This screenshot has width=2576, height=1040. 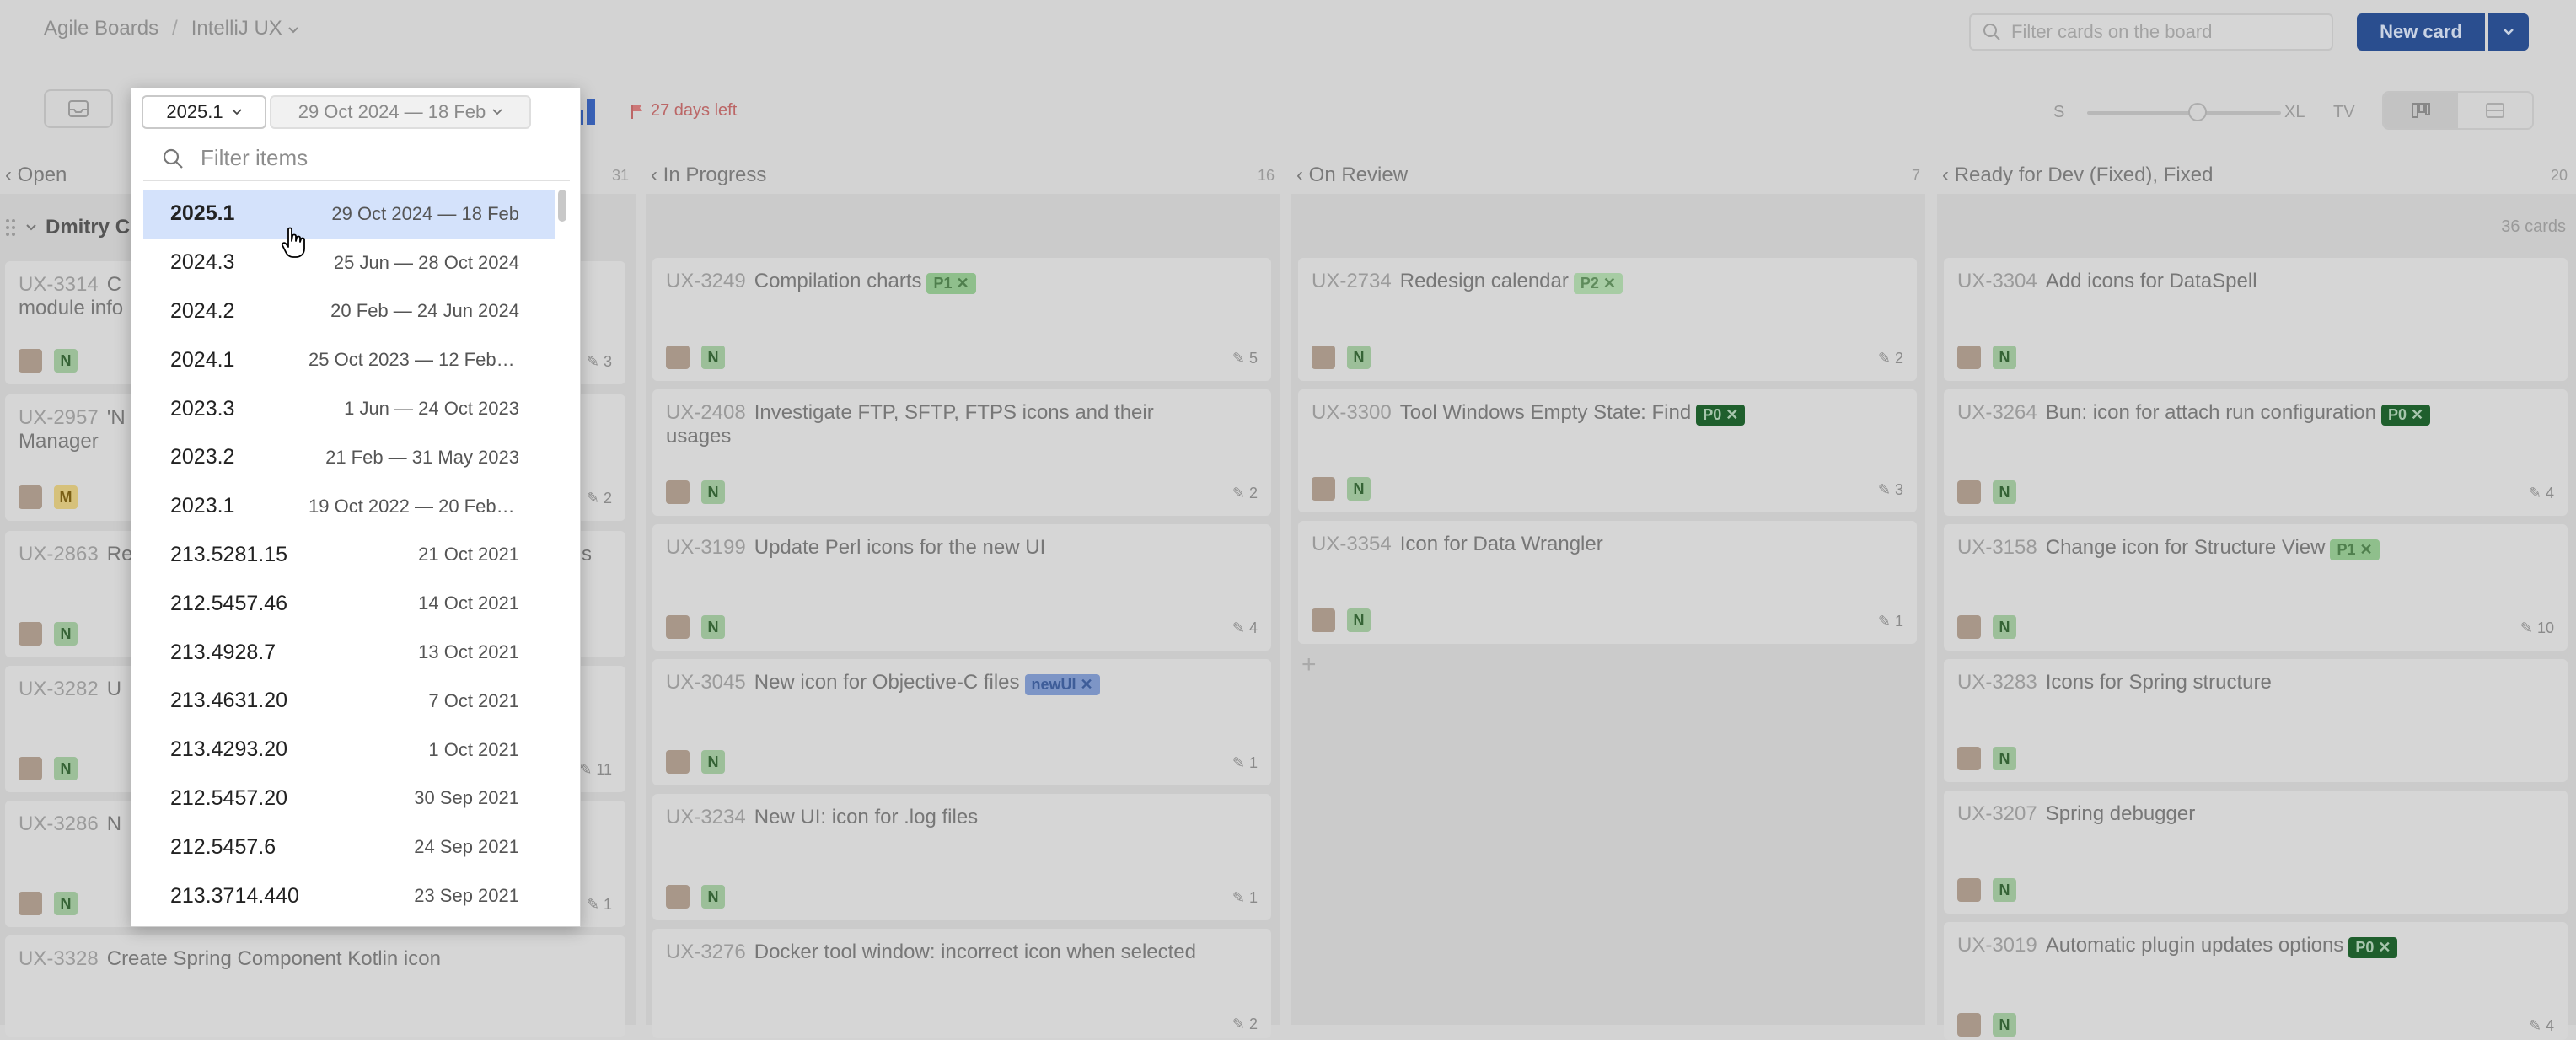 I want to click on column-header-ready: ‹ Ready for Dev (Fixed), Fixed 20, so click(x=2255, y=175).